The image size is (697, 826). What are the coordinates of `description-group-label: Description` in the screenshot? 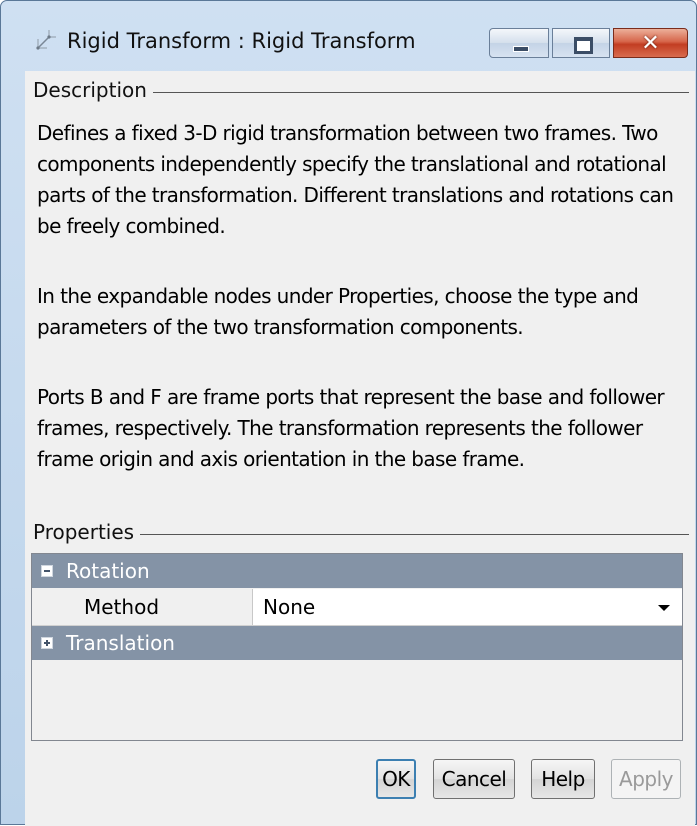 It's located at (93, 90).